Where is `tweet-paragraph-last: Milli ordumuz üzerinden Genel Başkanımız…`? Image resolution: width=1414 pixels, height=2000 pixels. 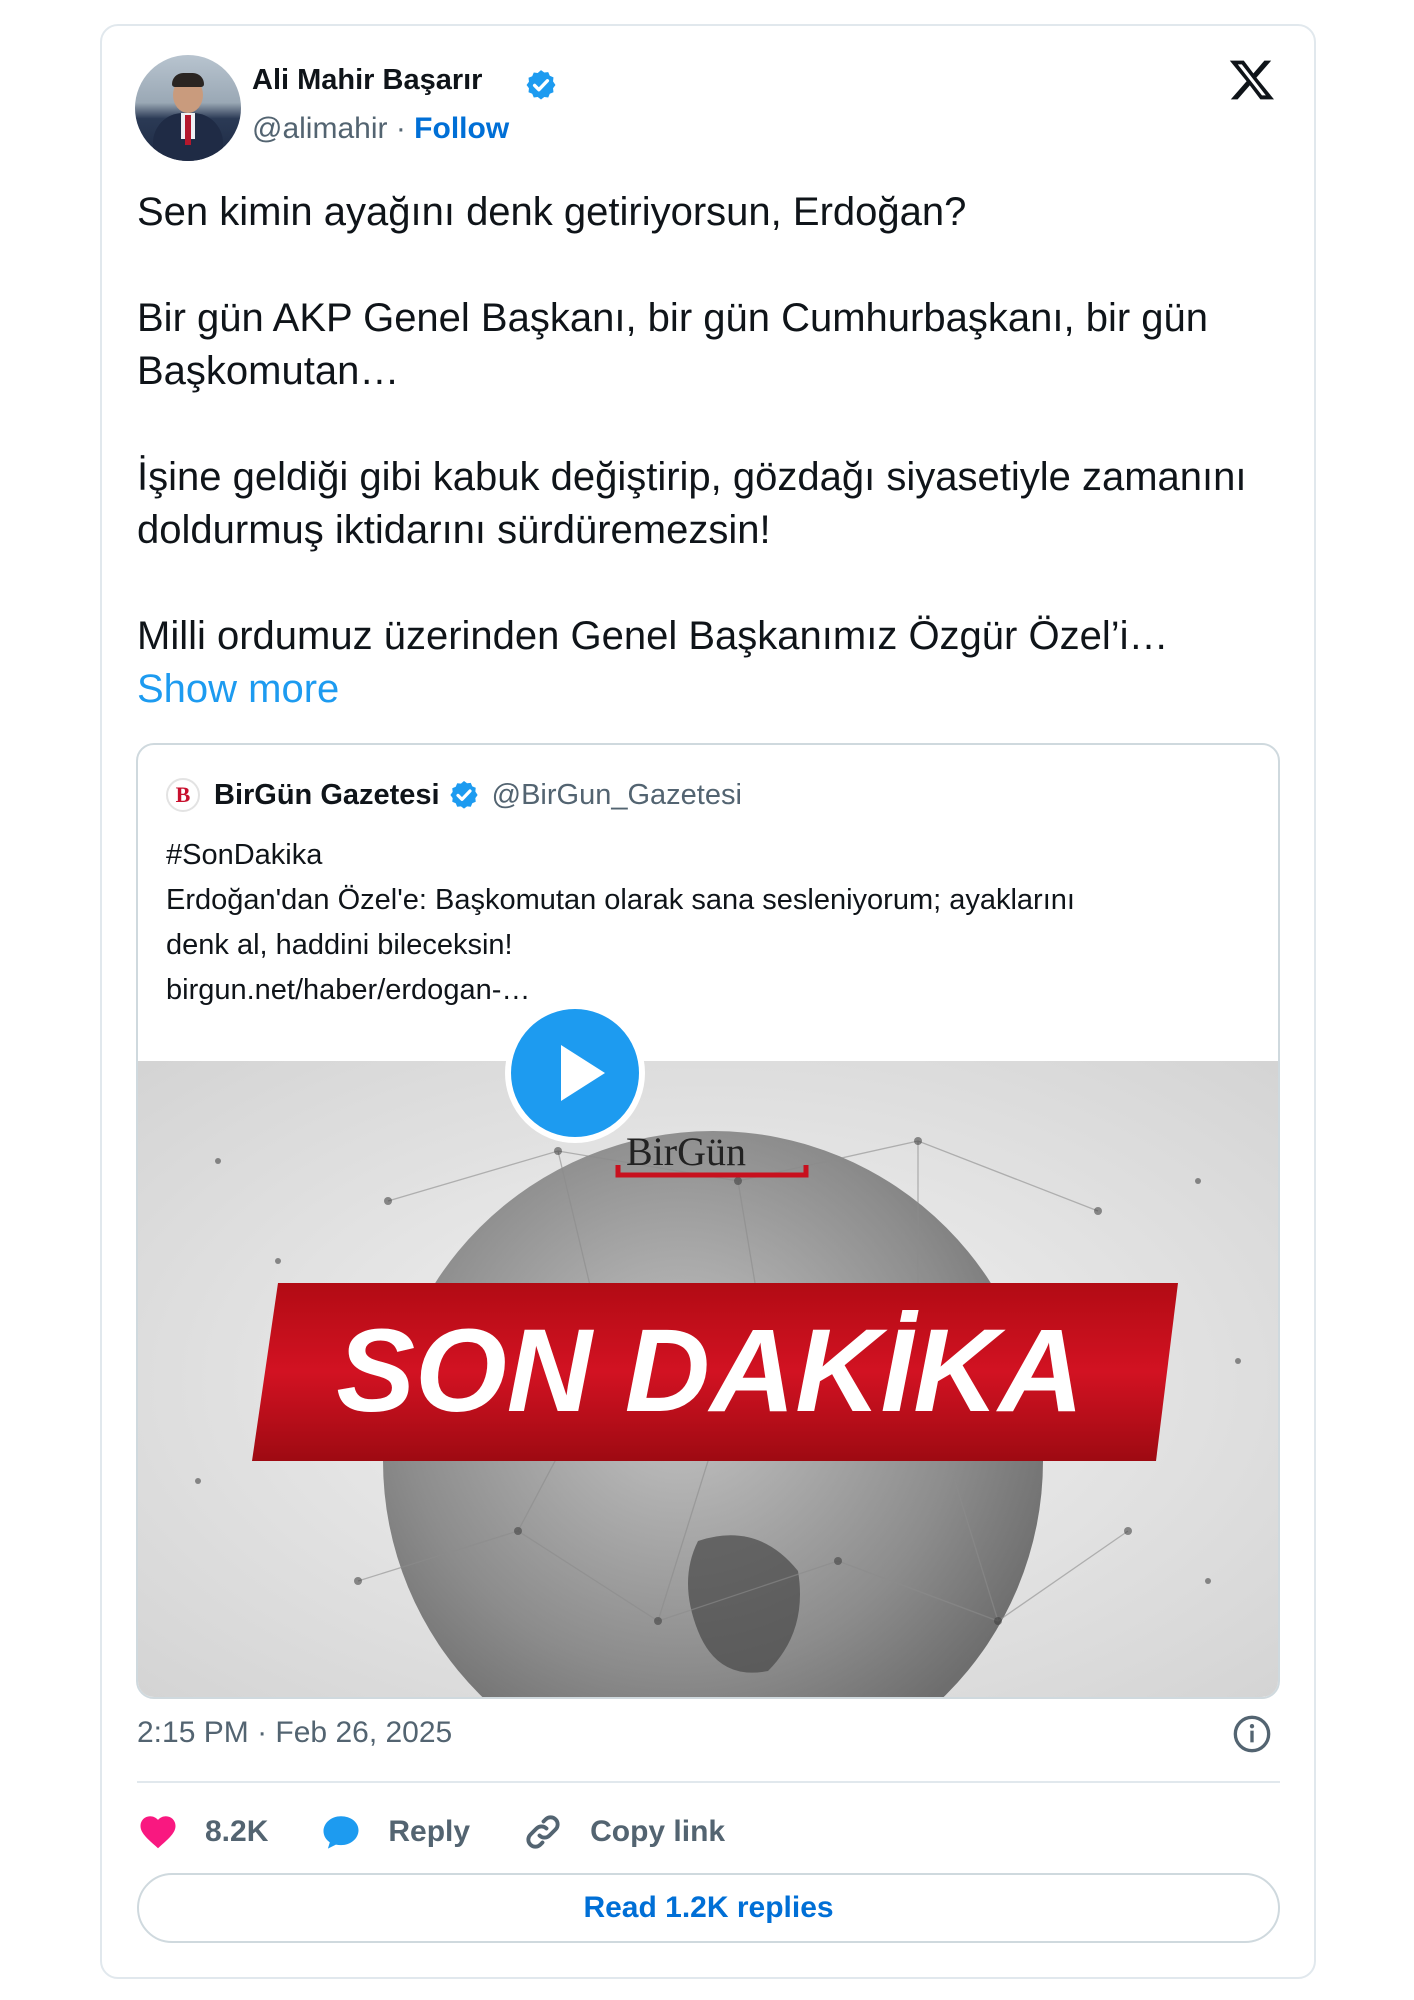 tweet-paragraph-last: Milli ordumuz üzerinden Genel Başkanımız… is located at coordinates (702, 663).